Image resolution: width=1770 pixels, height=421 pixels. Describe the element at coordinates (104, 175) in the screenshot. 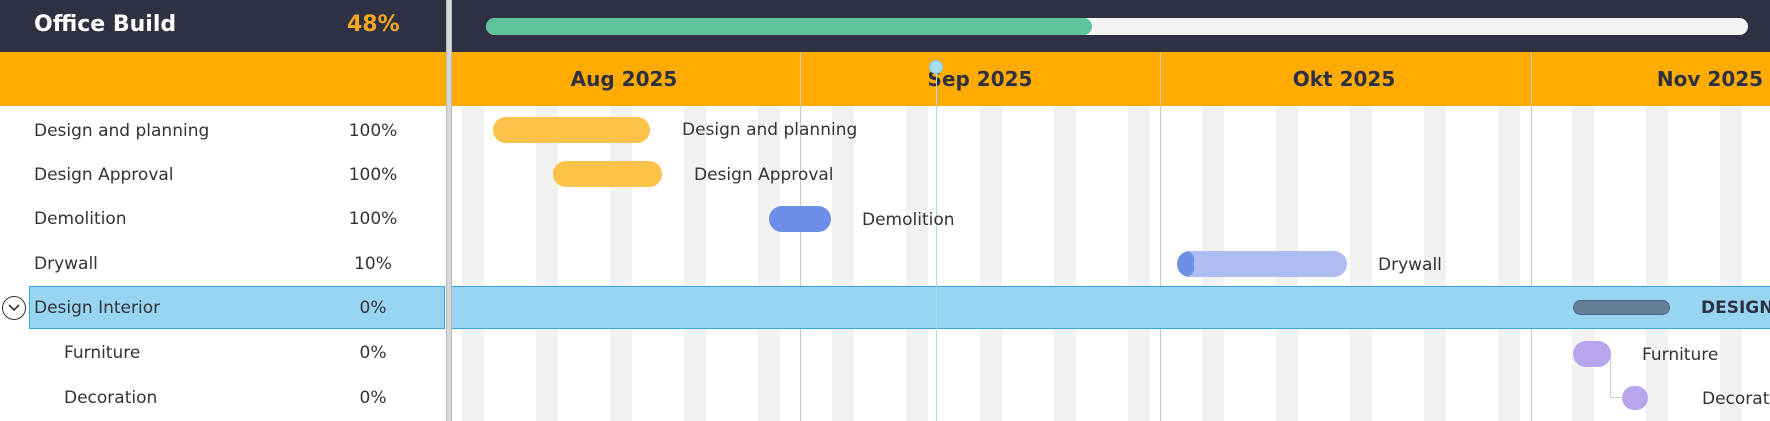

I see `task-name: Design Approval` at that location.